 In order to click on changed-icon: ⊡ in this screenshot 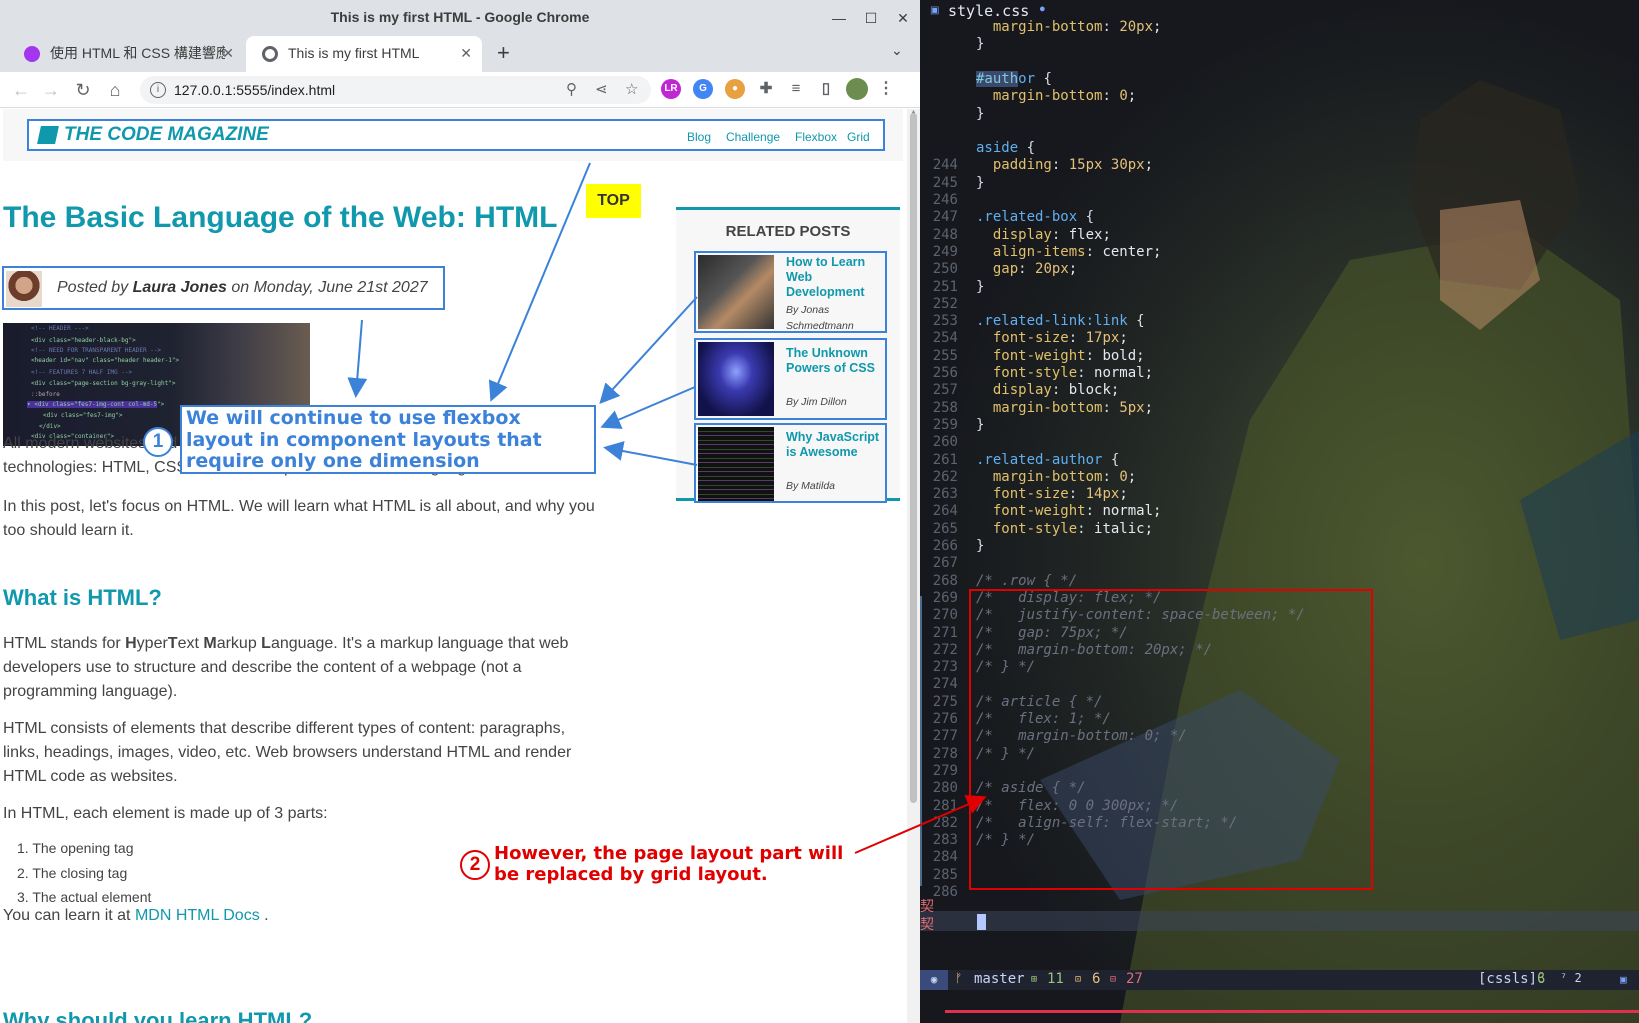, I will do `click(1078, 979)`.